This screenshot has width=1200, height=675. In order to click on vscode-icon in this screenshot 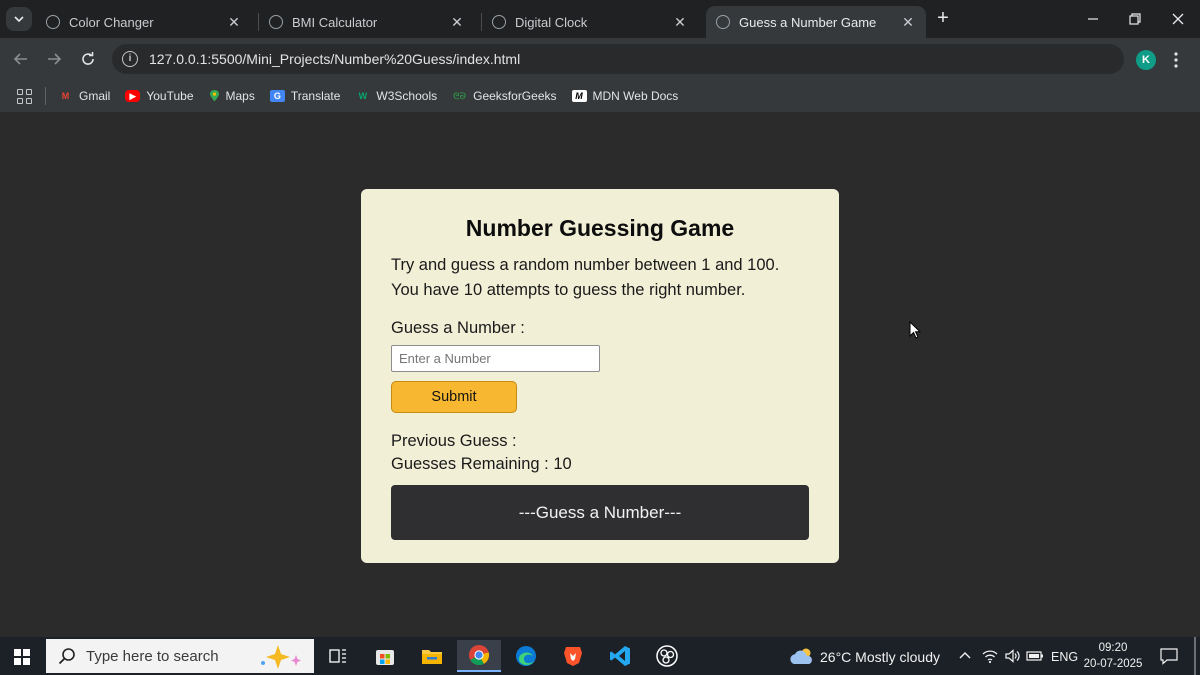, I will do `click(620, 656)`.